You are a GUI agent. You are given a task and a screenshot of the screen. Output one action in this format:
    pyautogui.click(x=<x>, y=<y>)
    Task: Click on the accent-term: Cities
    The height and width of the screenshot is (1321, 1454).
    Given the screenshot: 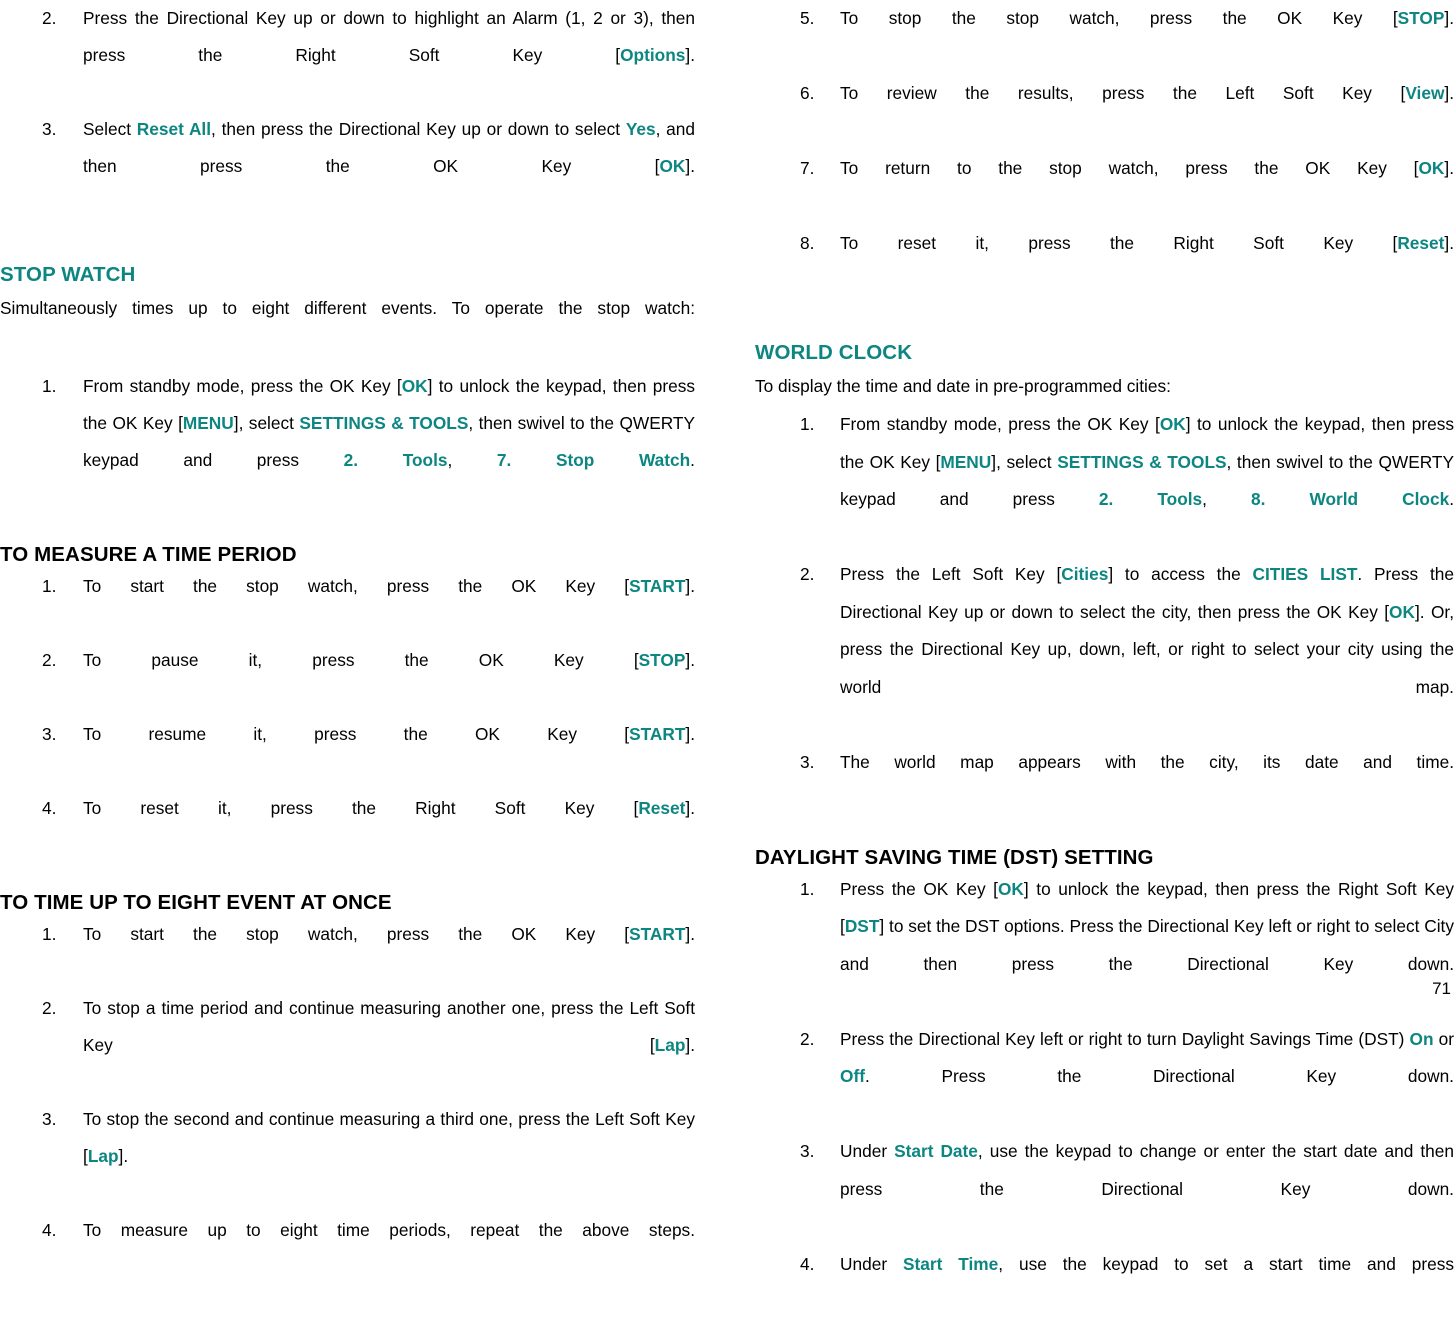 What is the action you would take?
    pyautogui.click(x=1085, y=574)
    